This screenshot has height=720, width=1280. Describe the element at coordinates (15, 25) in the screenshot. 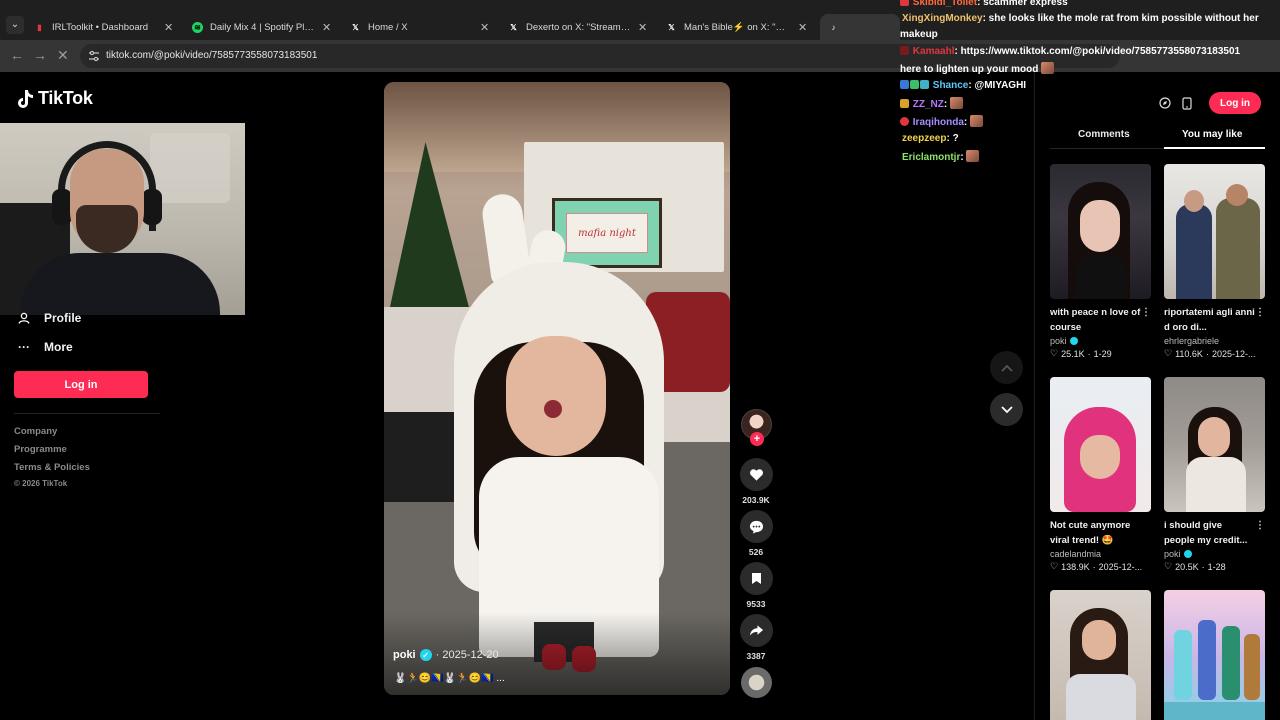

I see `tab-search-button: ⌄` at that location.